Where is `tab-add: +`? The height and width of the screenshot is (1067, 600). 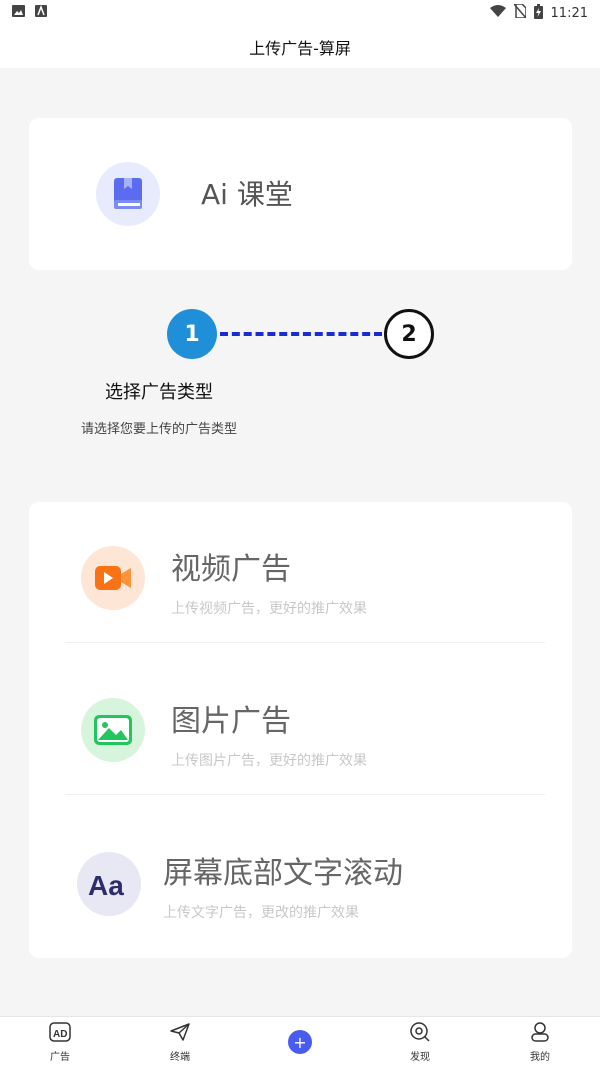
tab-add: + is located at coordinates (300, 1042).